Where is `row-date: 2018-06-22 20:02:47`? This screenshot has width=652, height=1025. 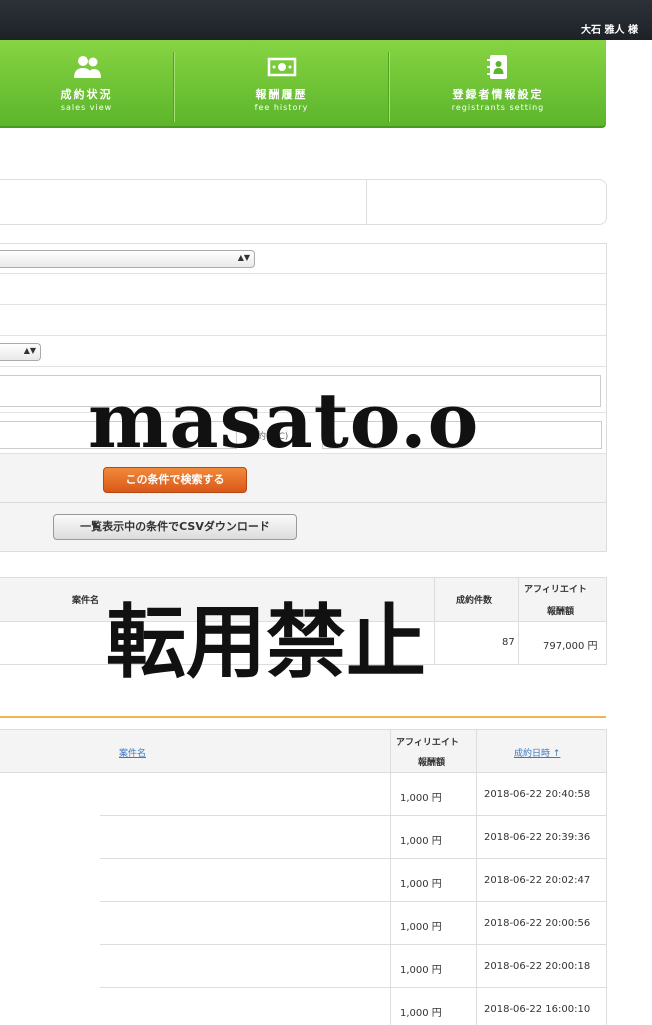
row-date: 2018-06-22 20:02:47 is located at coordinates (537, 880).